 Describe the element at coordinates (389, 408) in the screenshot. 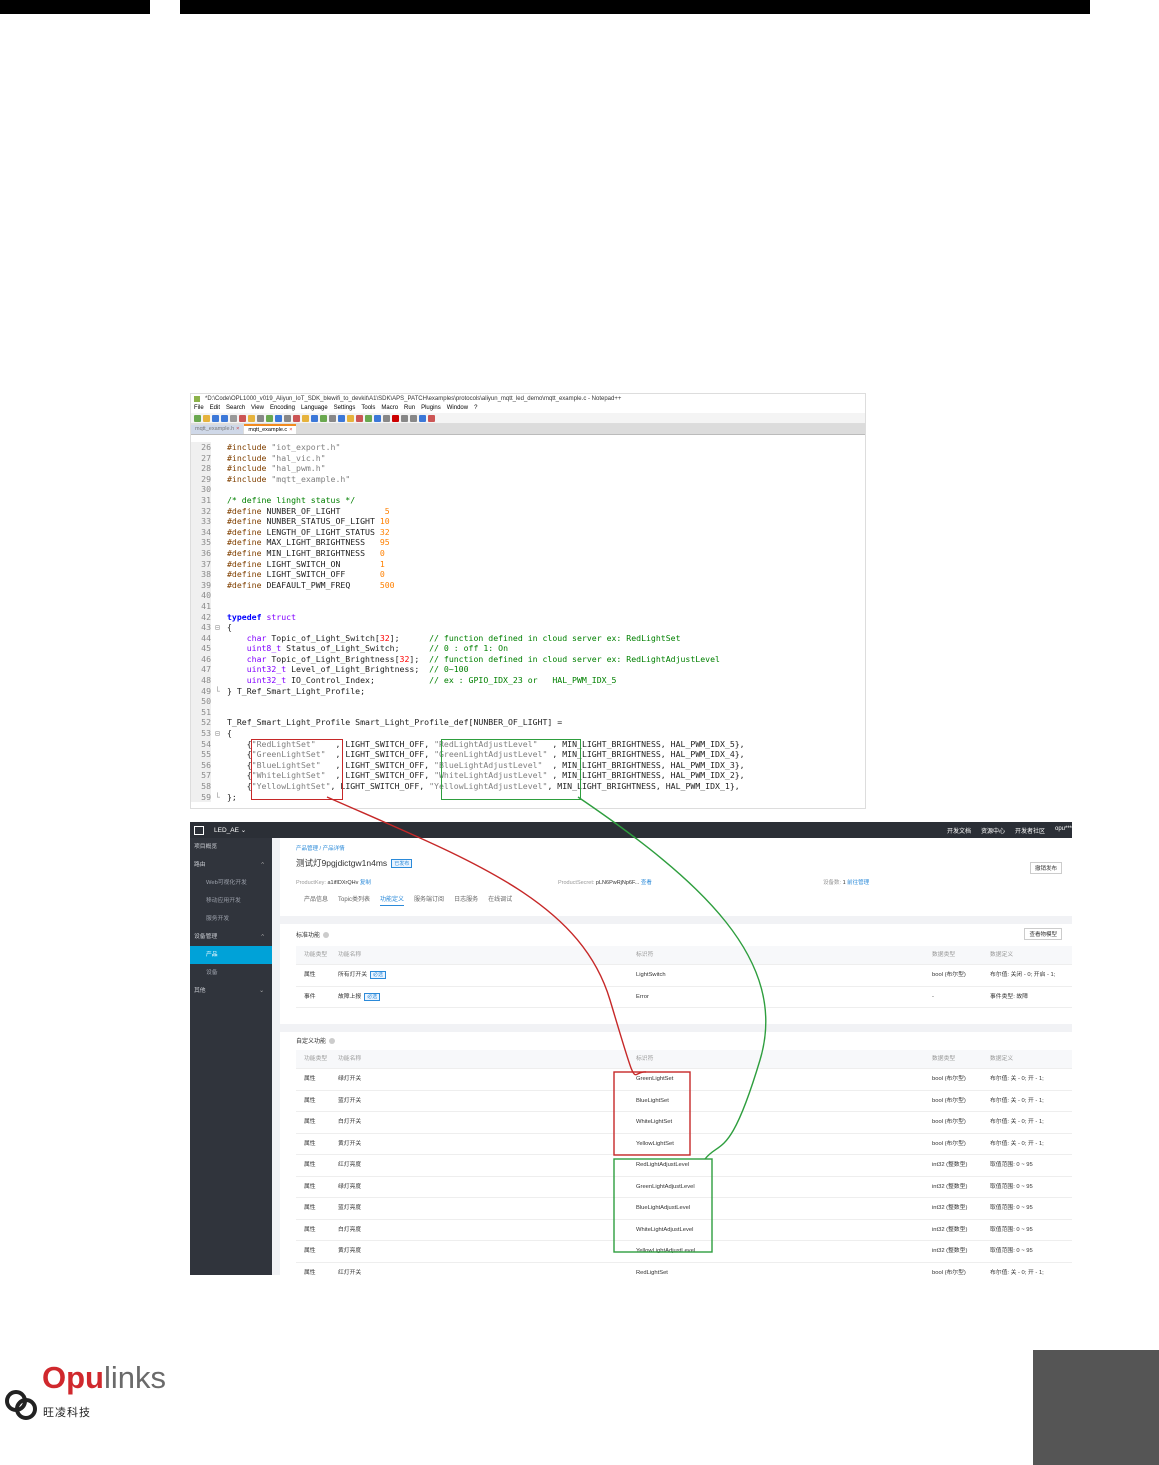

I see `menu-item: Macro` at that location.